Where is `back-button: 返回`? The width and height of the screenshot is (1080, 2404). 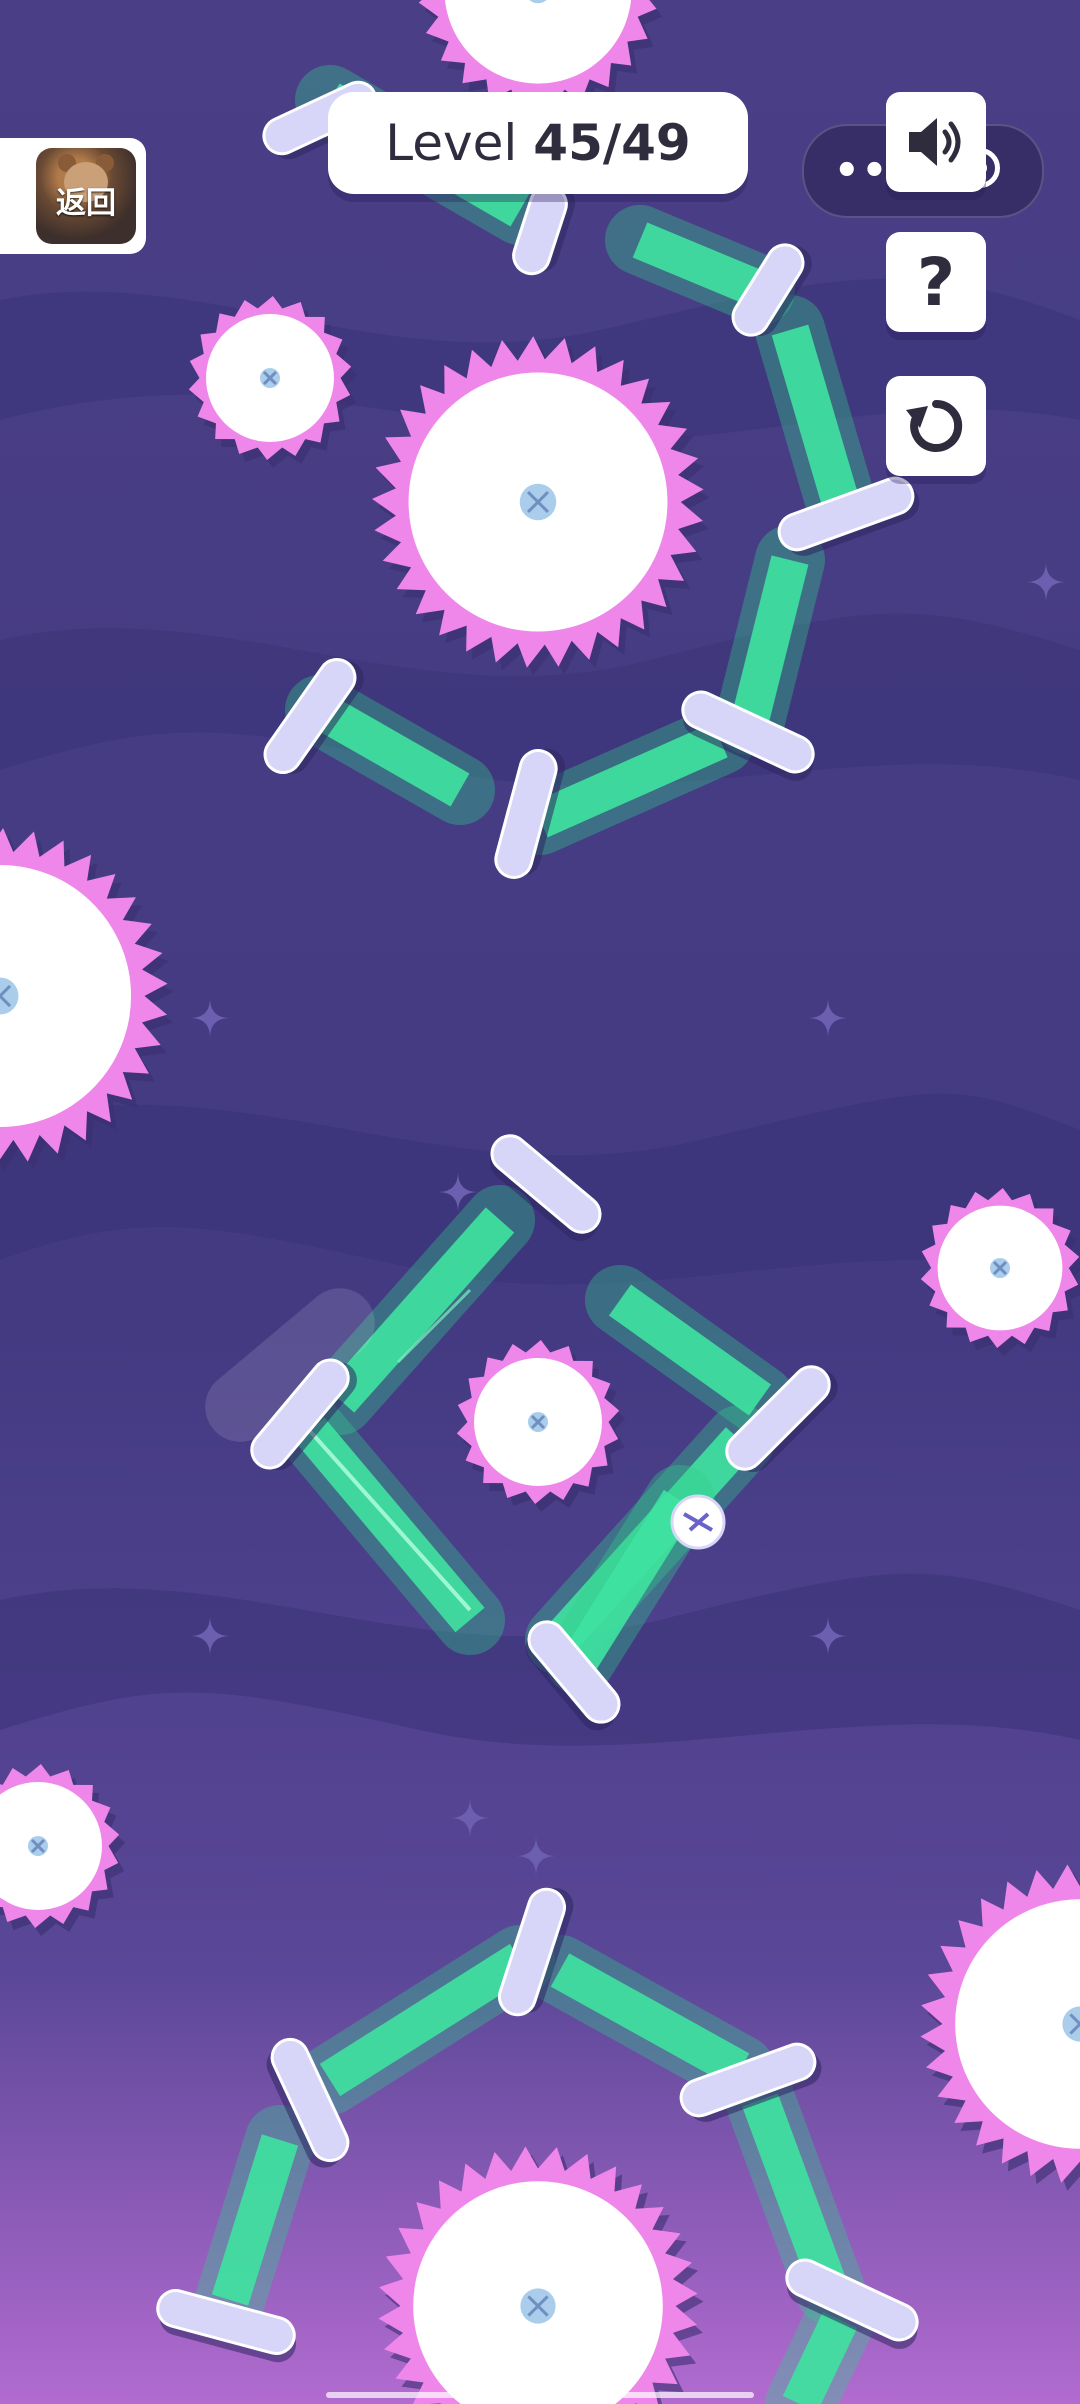 back-button: 返回 is located at coordinates (73, 196).